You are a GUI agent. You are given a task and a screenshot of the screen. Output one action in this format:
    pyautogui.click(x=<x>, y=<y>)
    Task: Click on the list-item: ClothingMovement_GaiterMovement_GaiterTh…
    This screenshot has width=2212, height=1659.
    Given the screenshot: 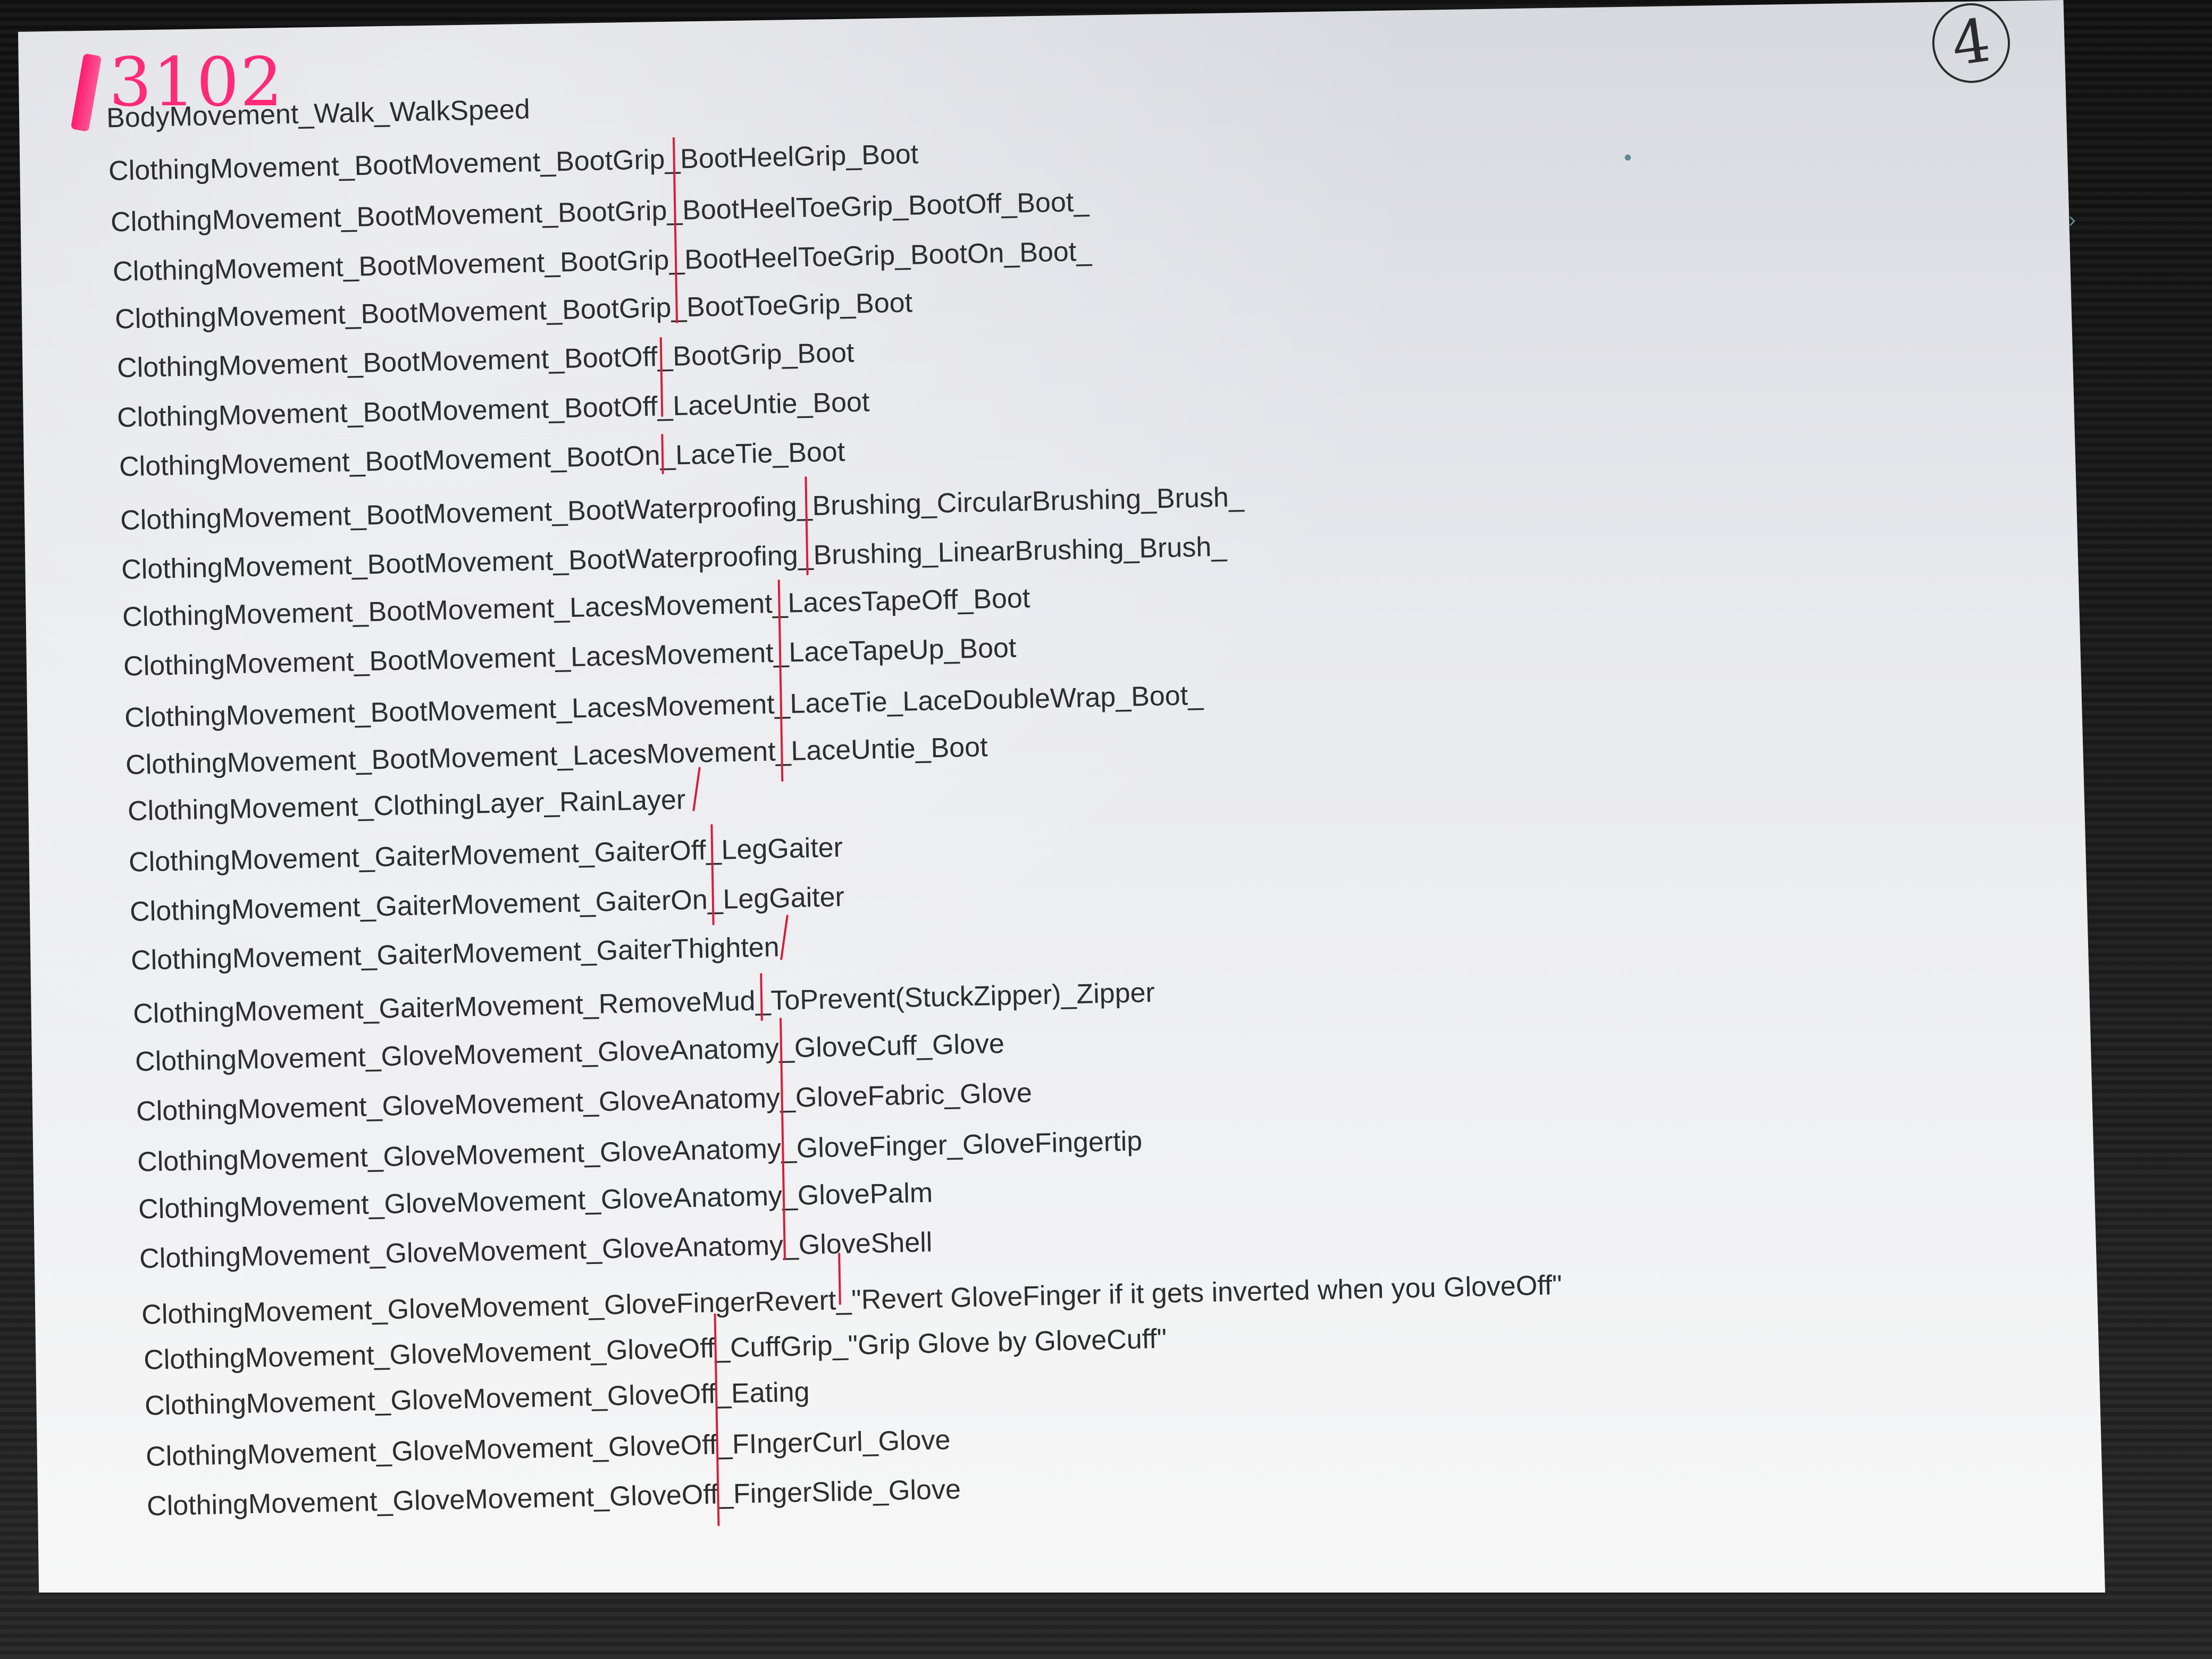 What is the action you would take?
    pyautogui.click(x=455, y=954)
    